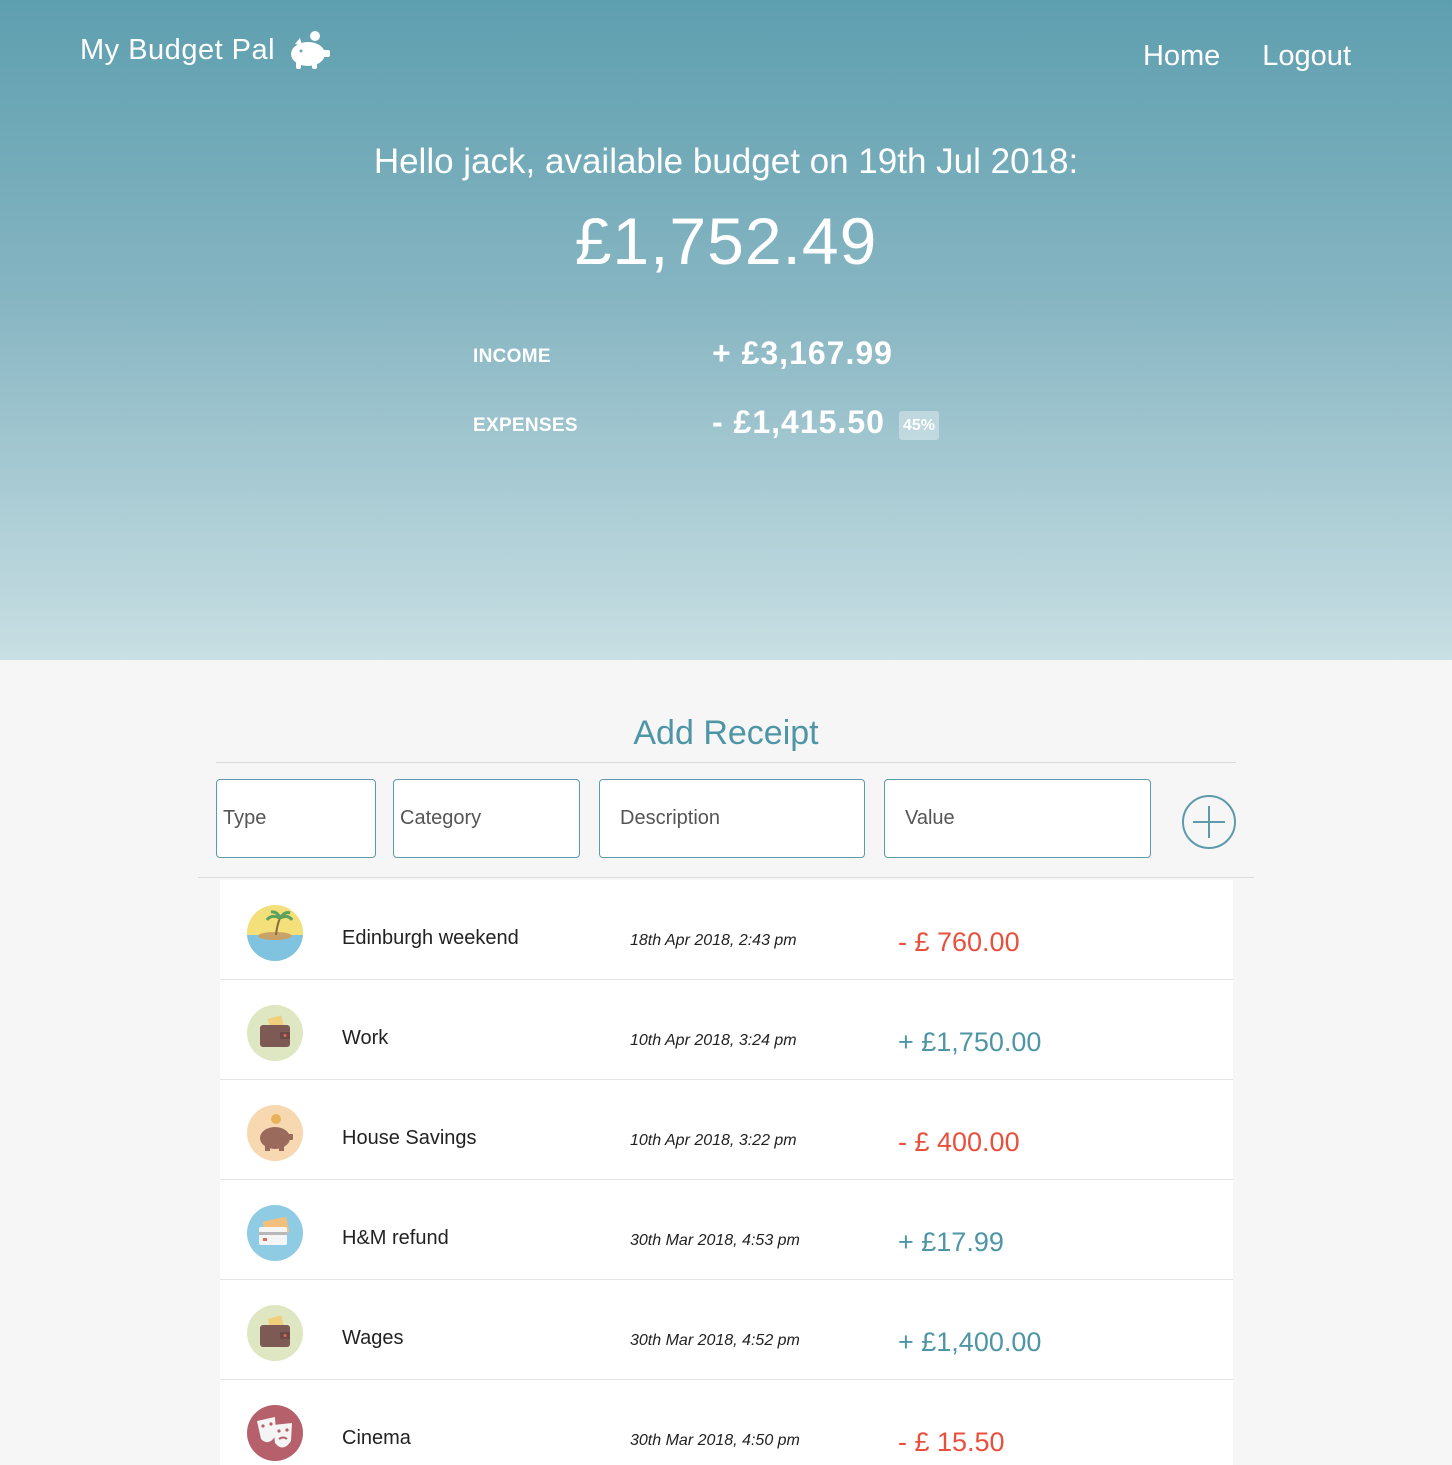 Image resolution: width=1452 pixels, height=1465 pixels. I want to click on receipt-row: Cinema 30th Mar 2018, 4:50 pm - £ 15.50, so click(726, 1422).